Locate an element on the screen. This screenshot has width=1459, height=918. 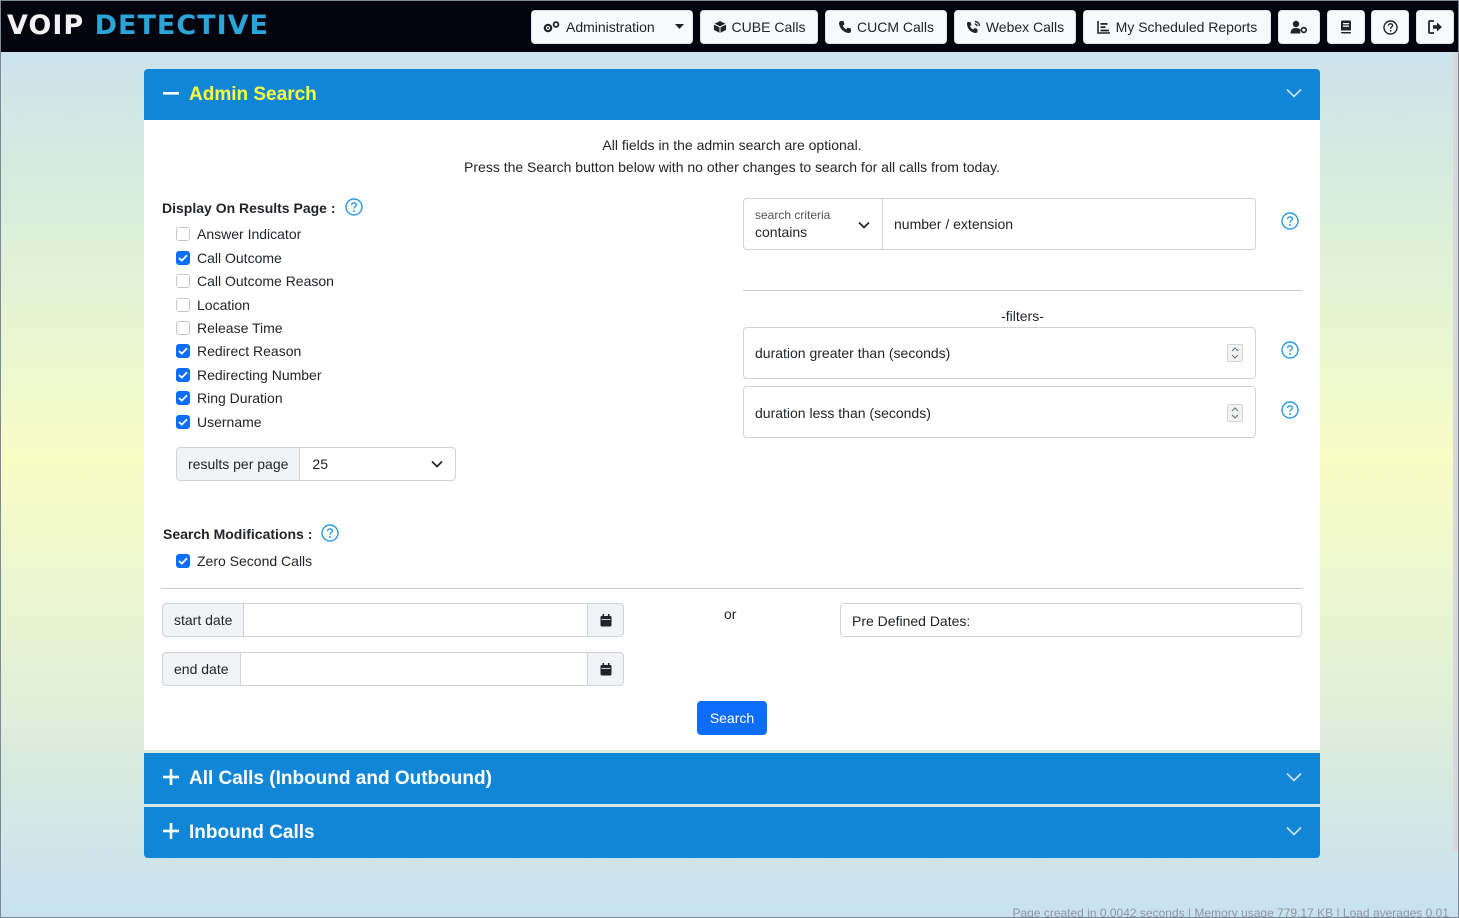
checkbox-username: Username is located at coordinates (219, 422).